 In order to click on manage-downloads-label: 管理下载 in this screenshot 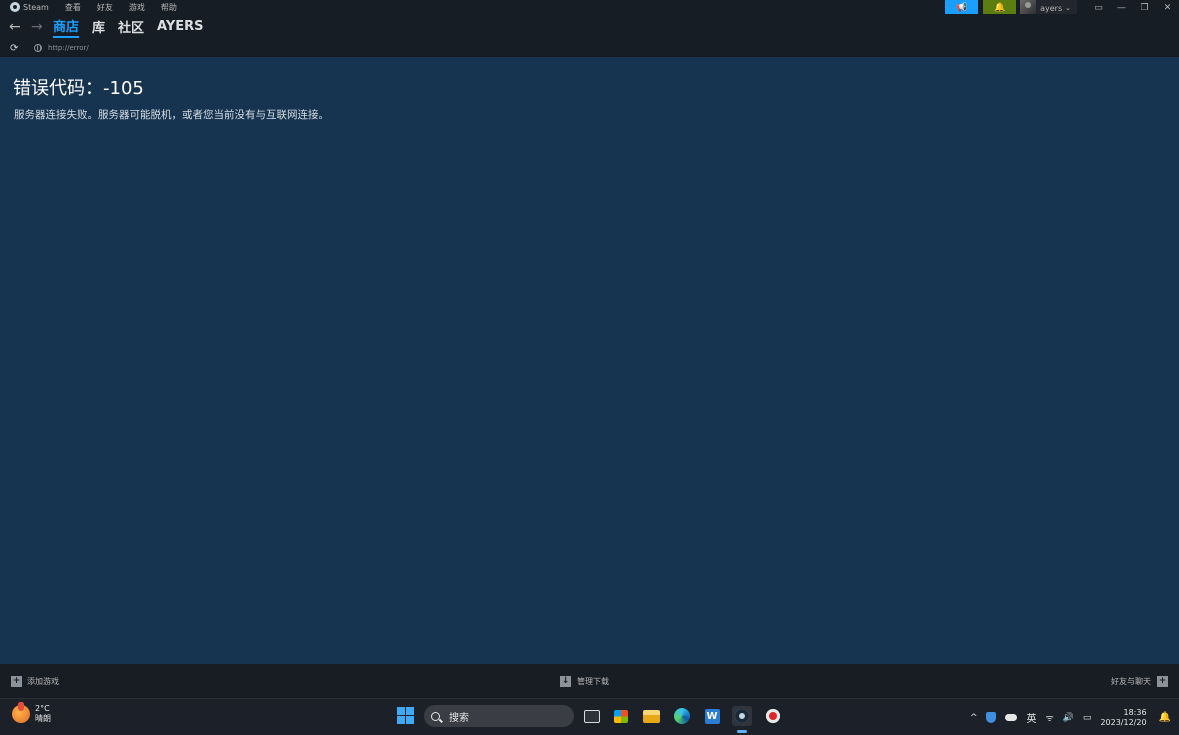, I will do `click(593, 681)`.